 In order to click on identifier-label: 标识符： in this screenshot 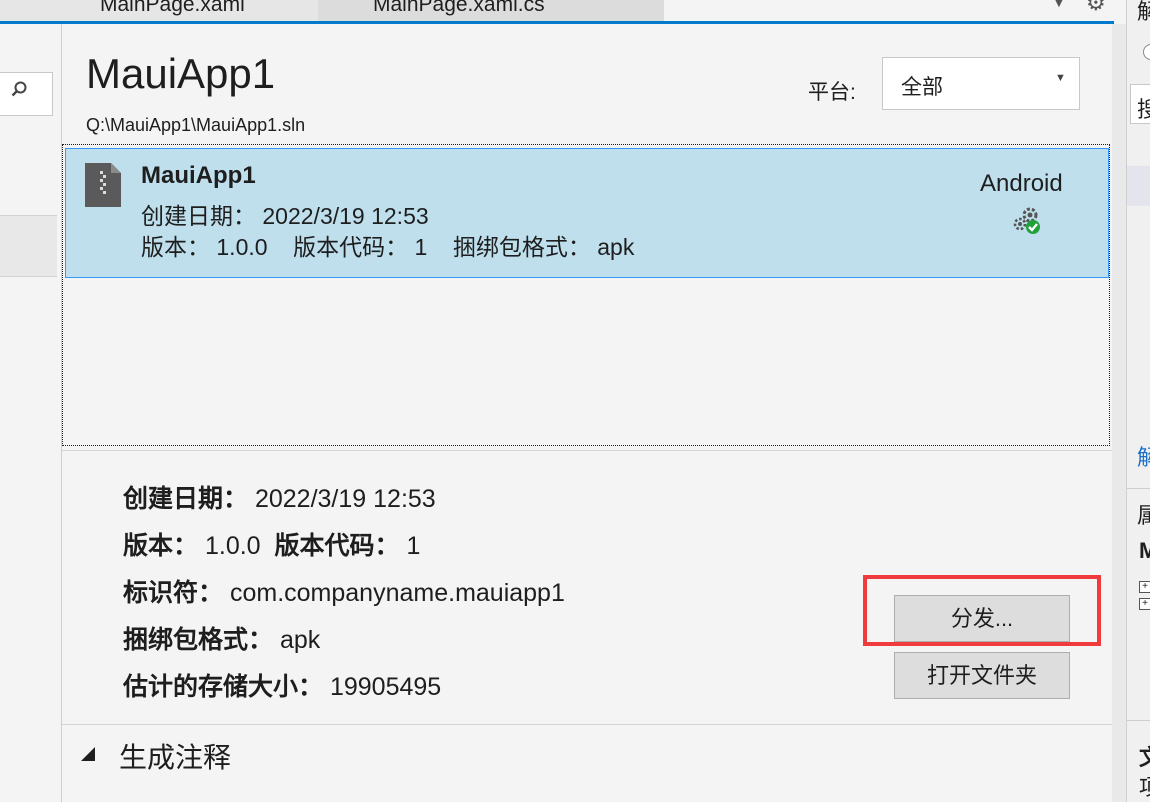, I will do `click(173, 593)`.